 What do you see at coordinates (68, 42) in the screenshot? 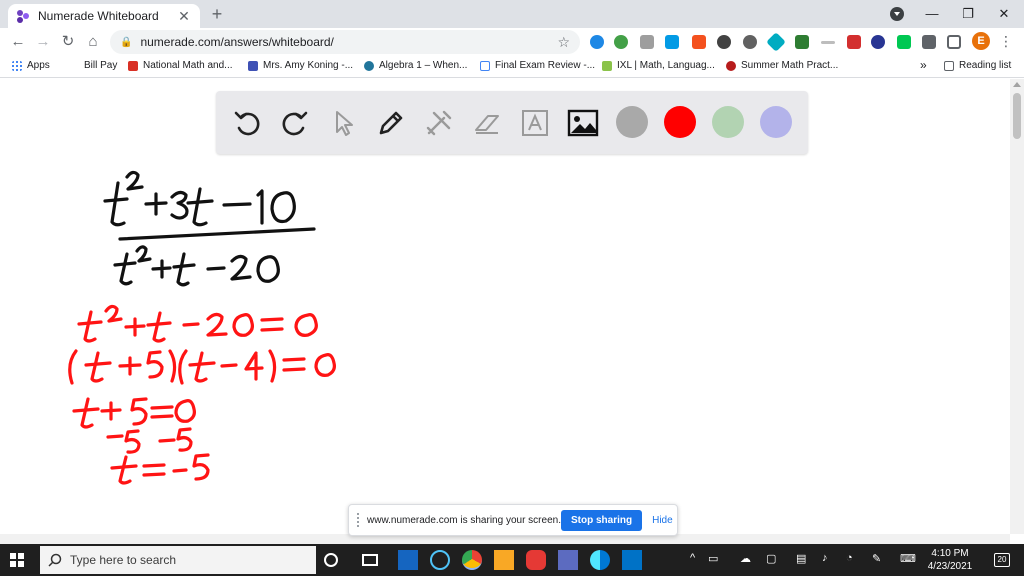
I see `reload-icon: ↻` at bounding box center [68, 42].